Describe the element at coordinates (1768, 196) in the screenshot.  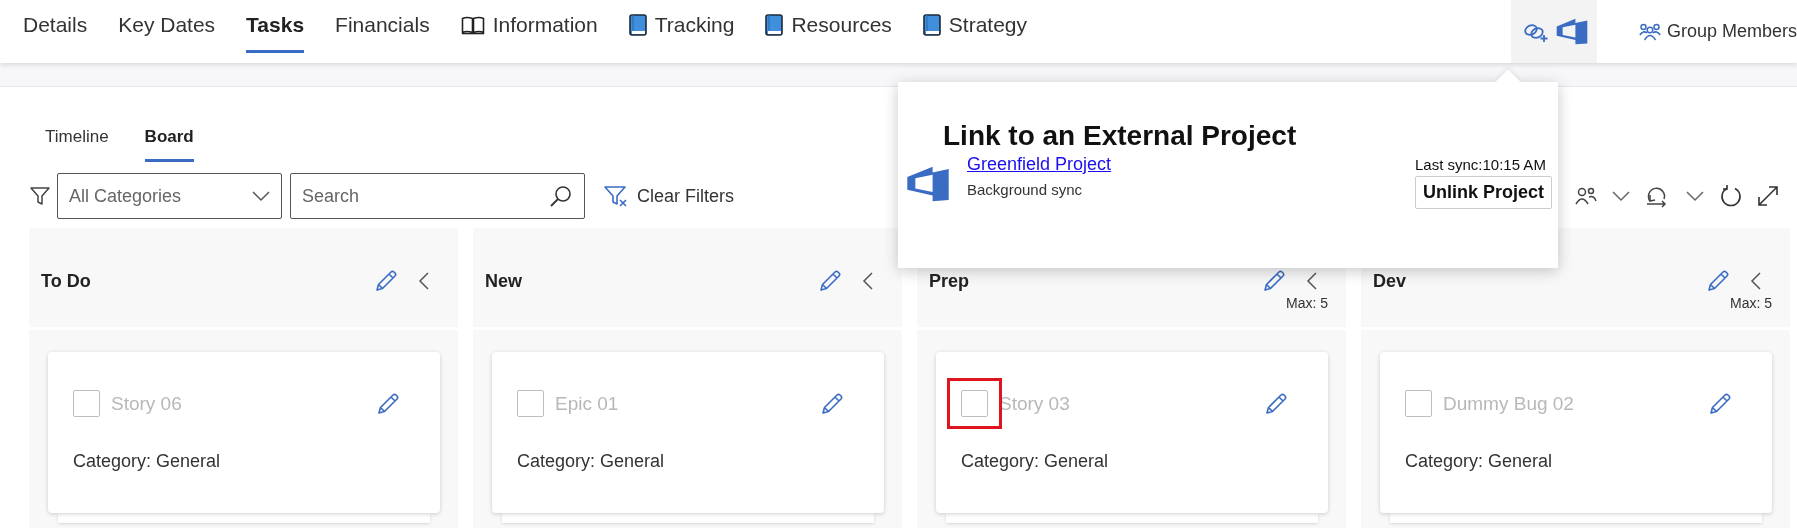
I see `expand-icon` at that location.